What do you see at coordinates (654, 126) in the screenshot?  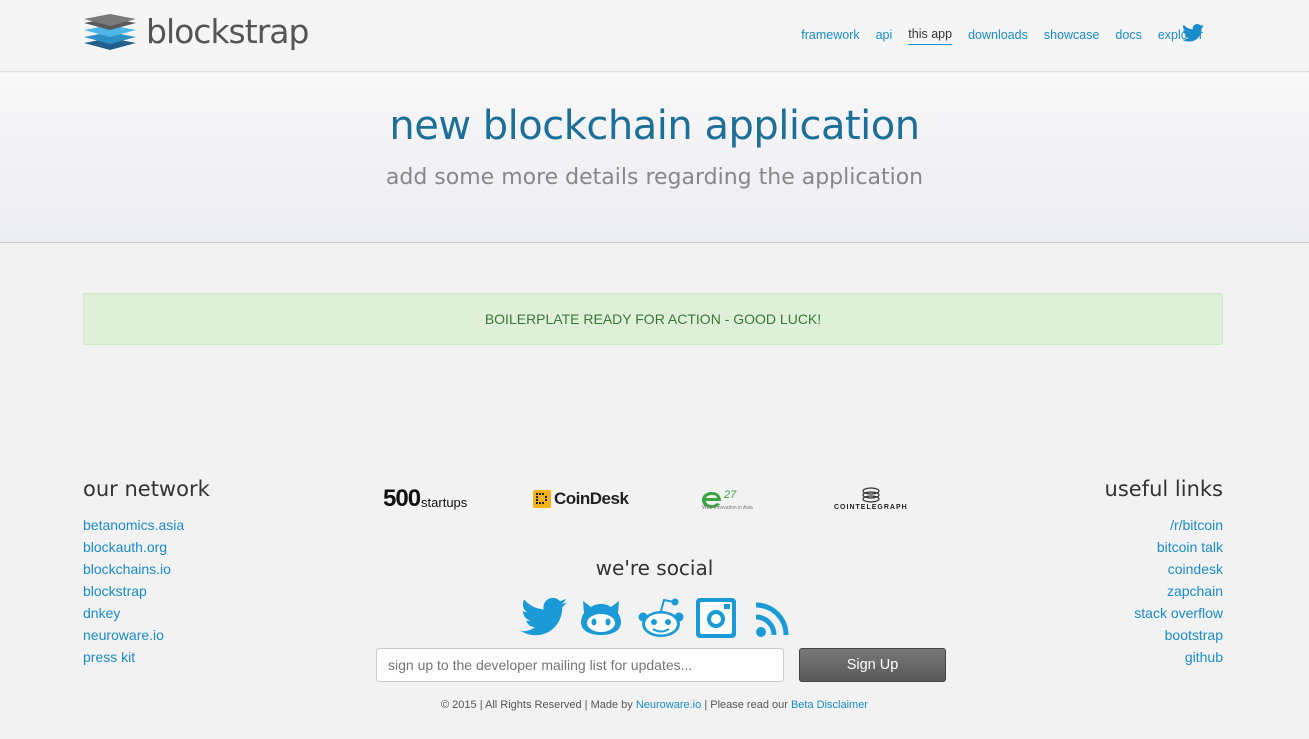 I see `page-title: new blockchain application` at bounding box center [654, 126].